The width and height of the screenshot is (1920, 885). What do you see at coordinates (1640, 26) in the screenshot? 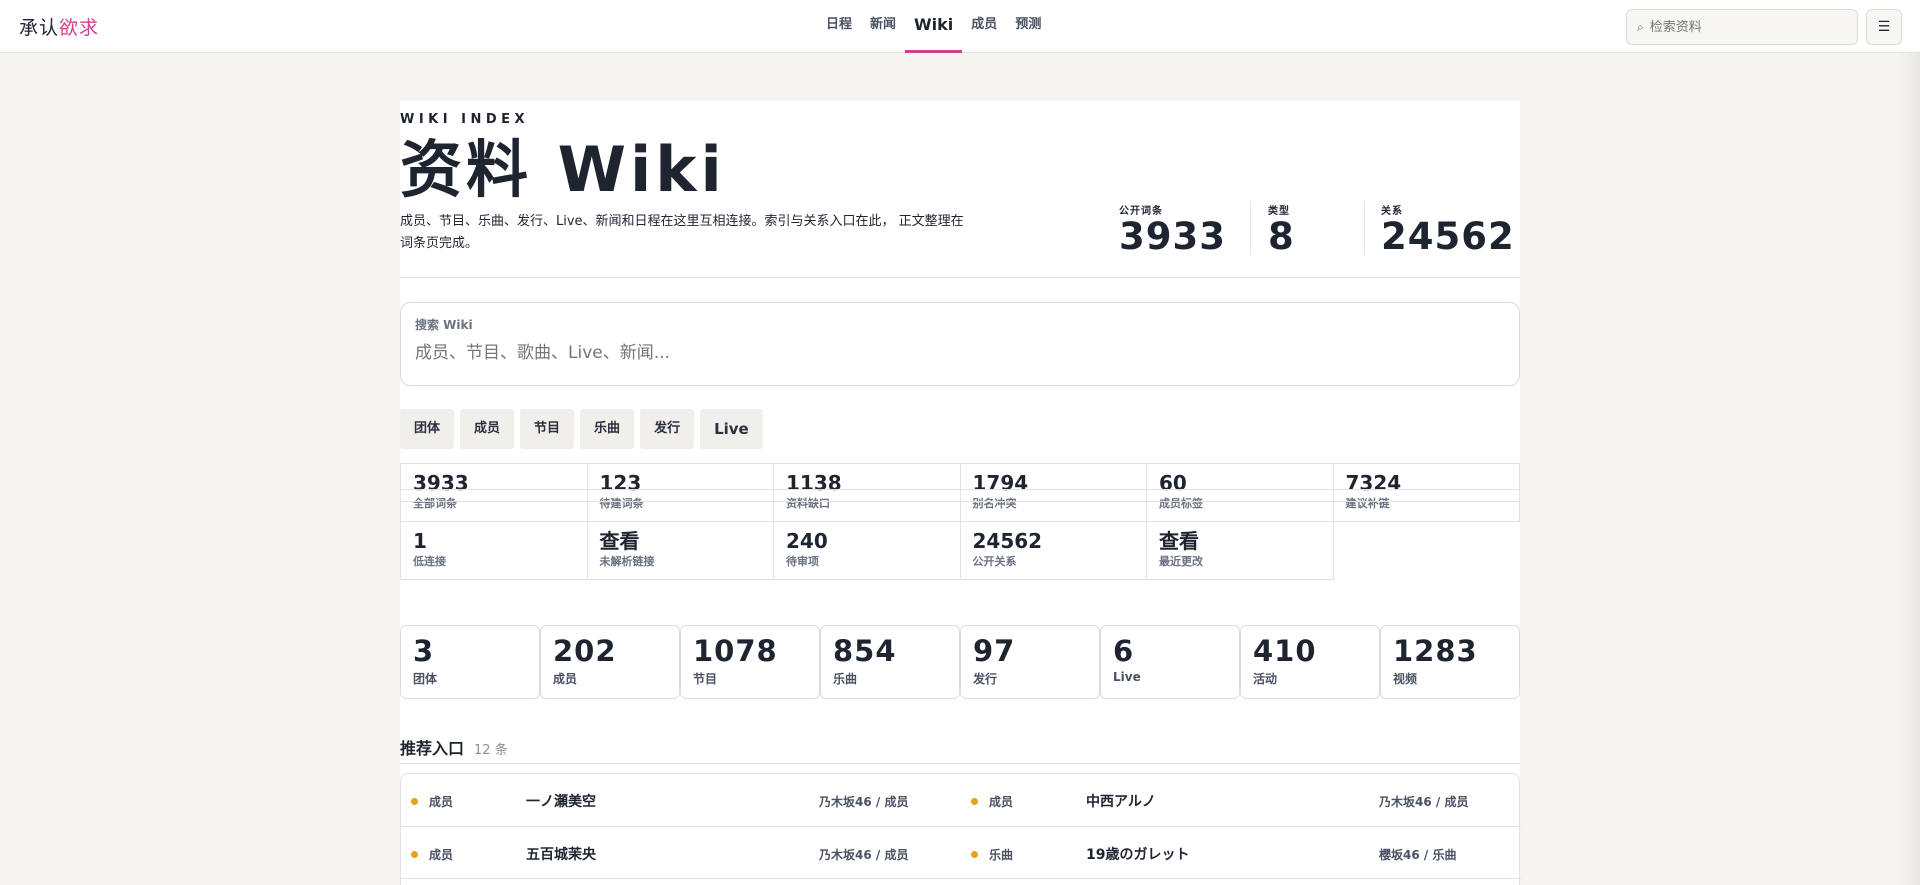
I see `search-icon: ⌕` at bounding box center [1640, 26].